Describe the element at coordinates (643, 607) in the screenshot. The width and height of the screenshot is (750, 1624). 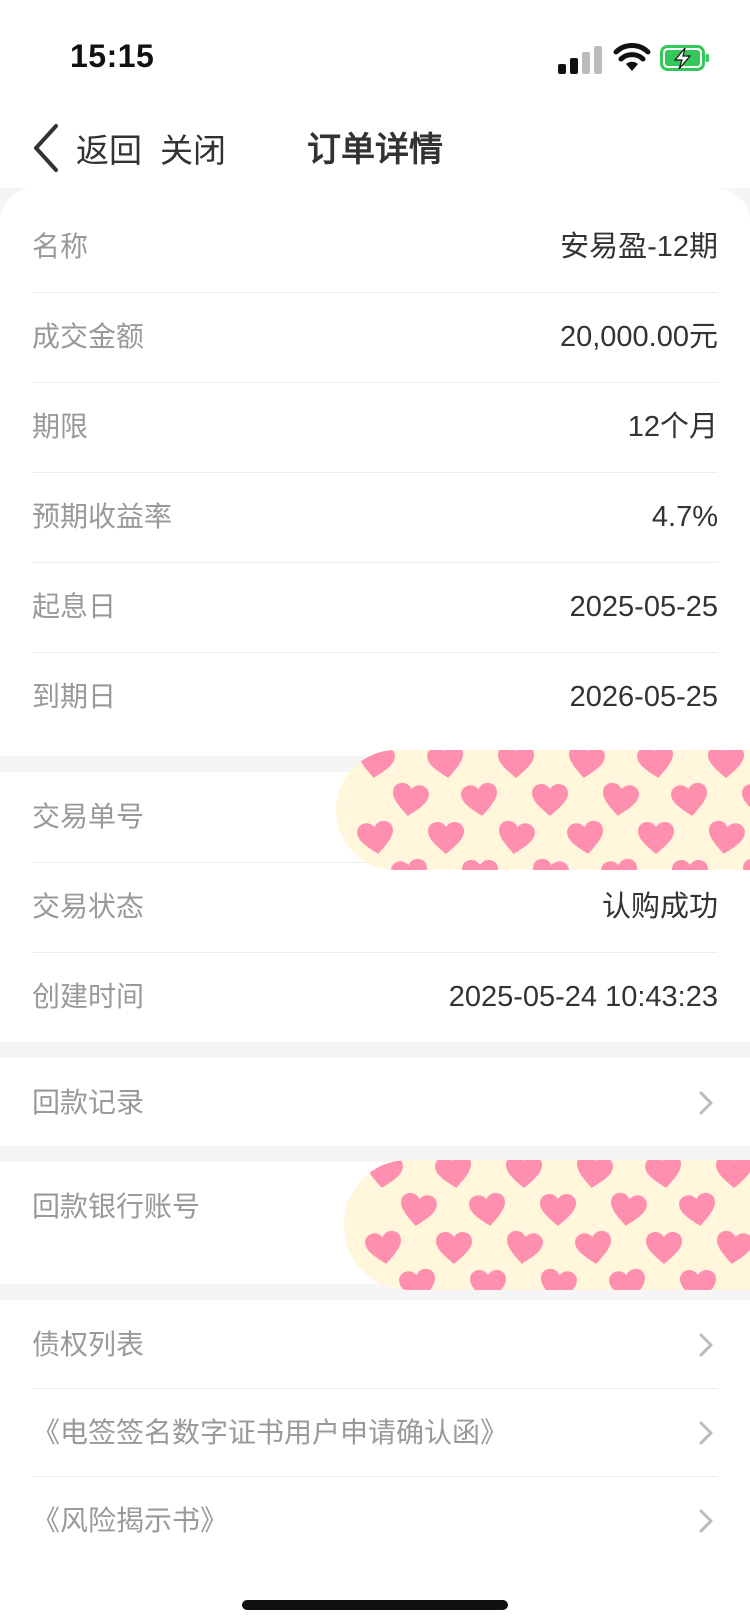
I see `row-value: 2025-05-25` at that location.